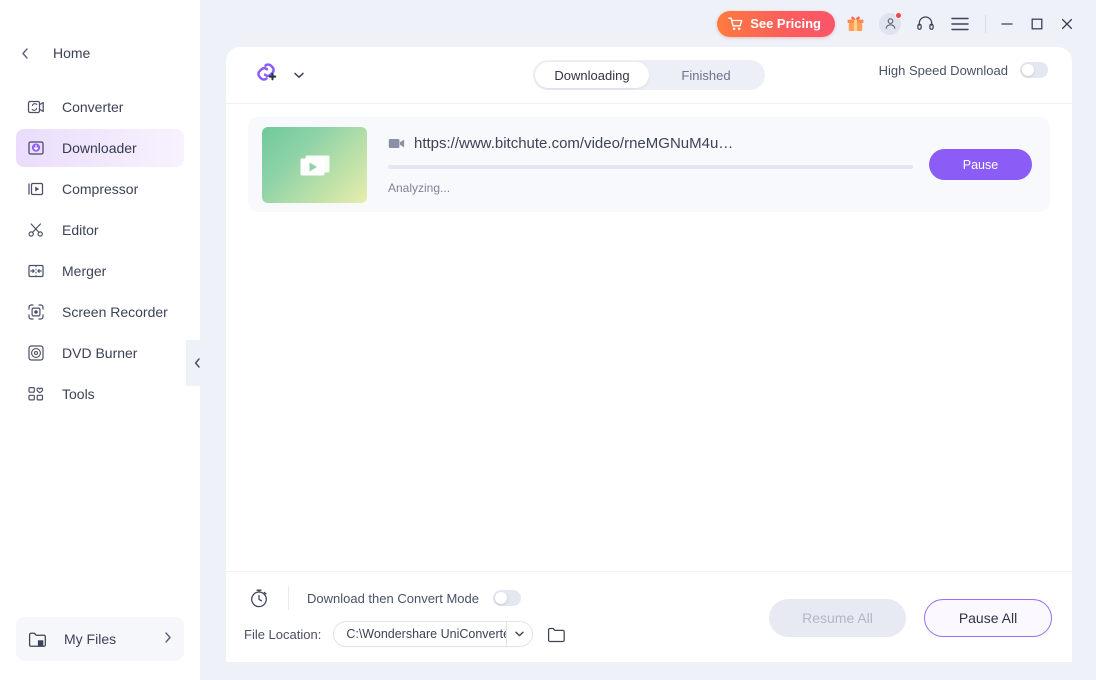 Image resolution: width=1096 pixels, height=680 pixels. I want to click on status-tabs: Downloading Finished, so click(649, 75).